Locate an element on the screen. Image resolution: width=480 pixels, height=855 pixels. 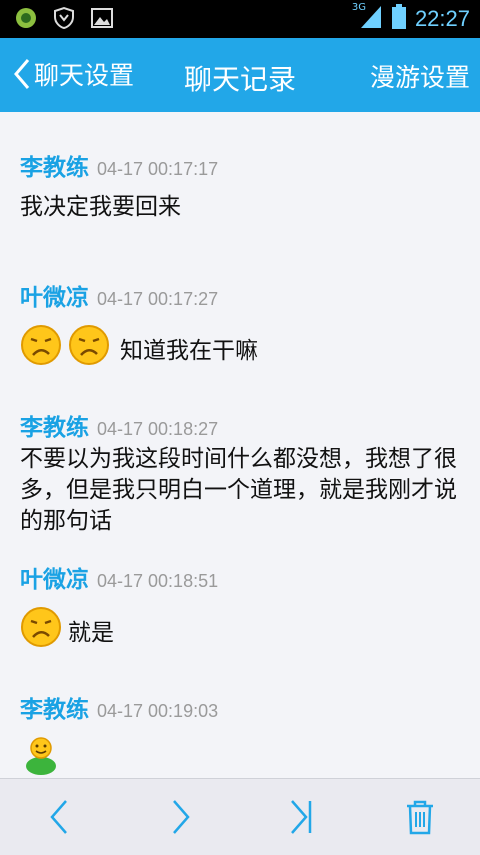
message-text: 就是 is located at coordinates (91, 633).